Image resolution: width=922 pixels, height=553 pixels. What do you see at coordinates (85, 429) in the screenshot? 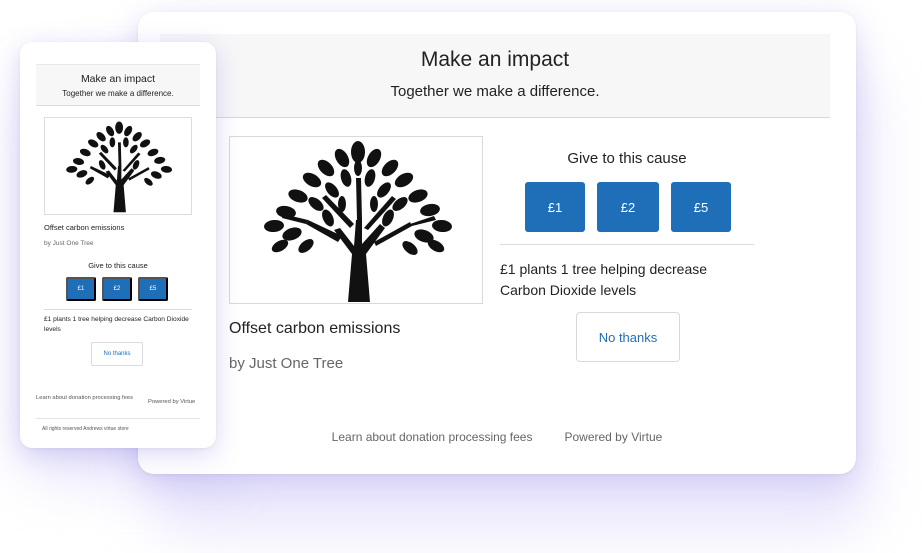
I see `copyright-text: All rights reserved Andrews virtue store` at bounding box center [85, 429].